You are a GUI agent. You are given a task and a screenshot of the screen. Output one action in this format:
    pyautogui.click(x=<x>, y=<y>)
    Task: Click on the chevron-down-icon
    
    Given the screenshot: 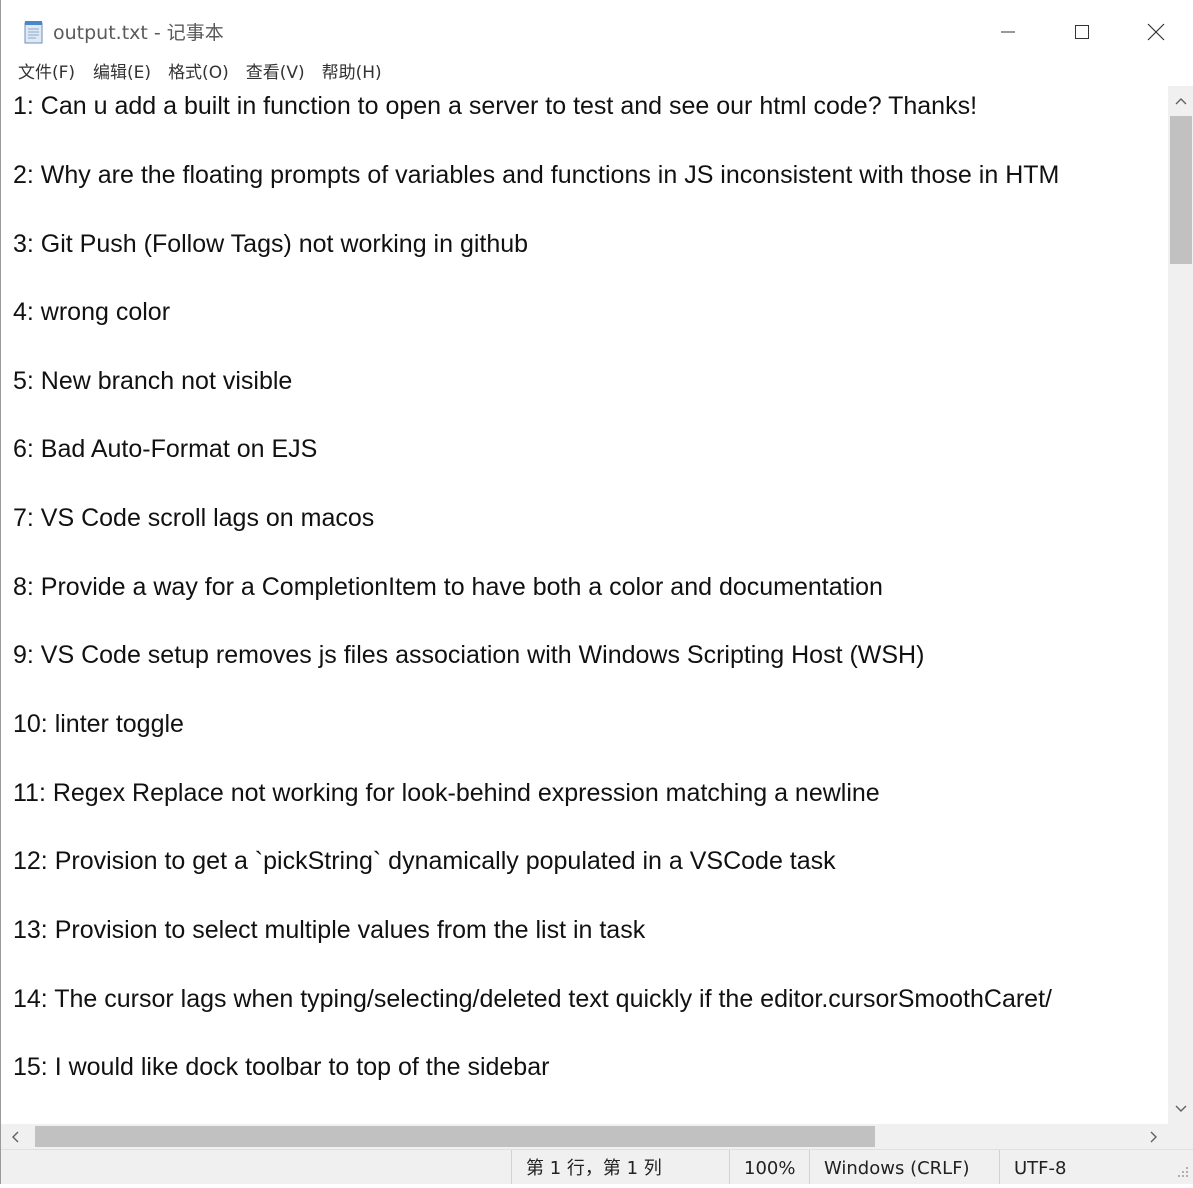 What is the action you would take?
    pyautogui.click(x=1181, y=1108)
    